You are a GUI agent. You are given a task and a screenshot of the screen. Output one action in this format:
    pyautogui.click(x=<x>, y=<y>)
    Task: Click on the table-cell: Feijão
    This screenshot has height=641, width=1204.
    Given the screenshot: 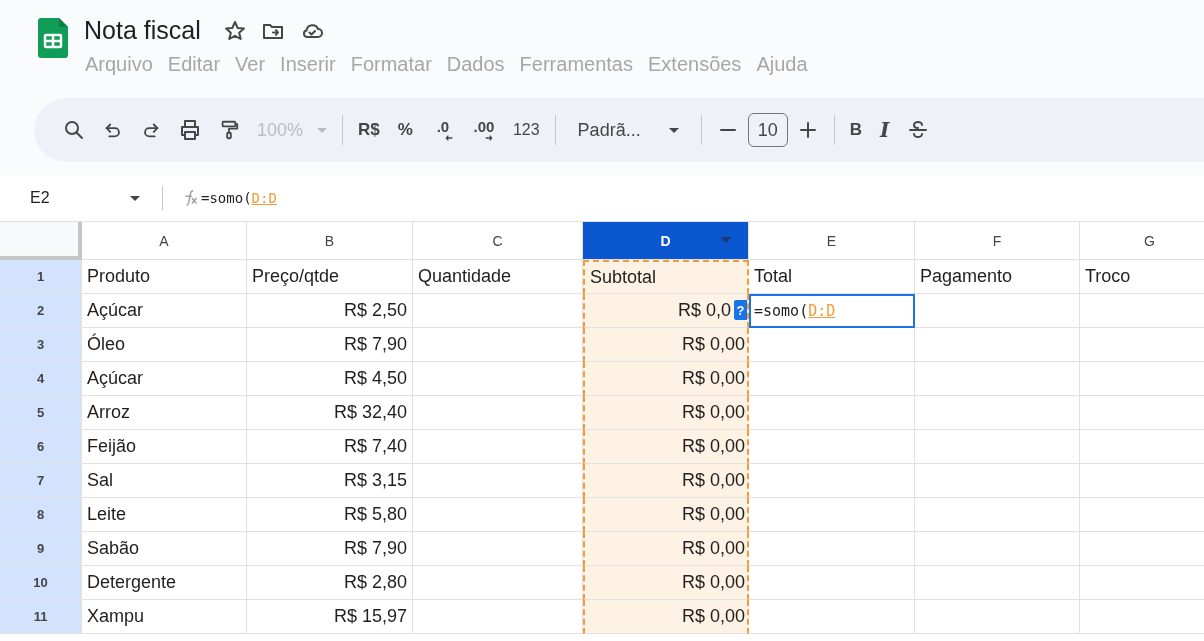 What is the action you would take?
    pyautogui.click(x=164, y=447)
    